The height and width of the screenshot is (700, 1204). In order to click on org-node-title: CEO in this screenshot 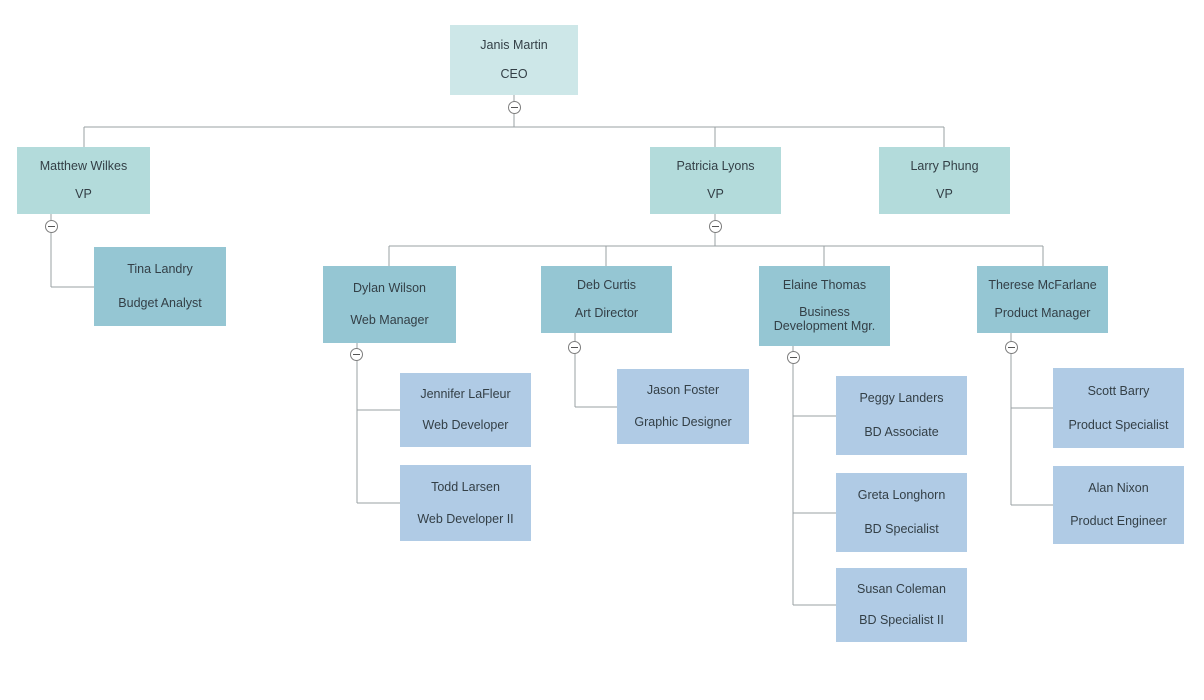, I will do `click(514, 74)`.